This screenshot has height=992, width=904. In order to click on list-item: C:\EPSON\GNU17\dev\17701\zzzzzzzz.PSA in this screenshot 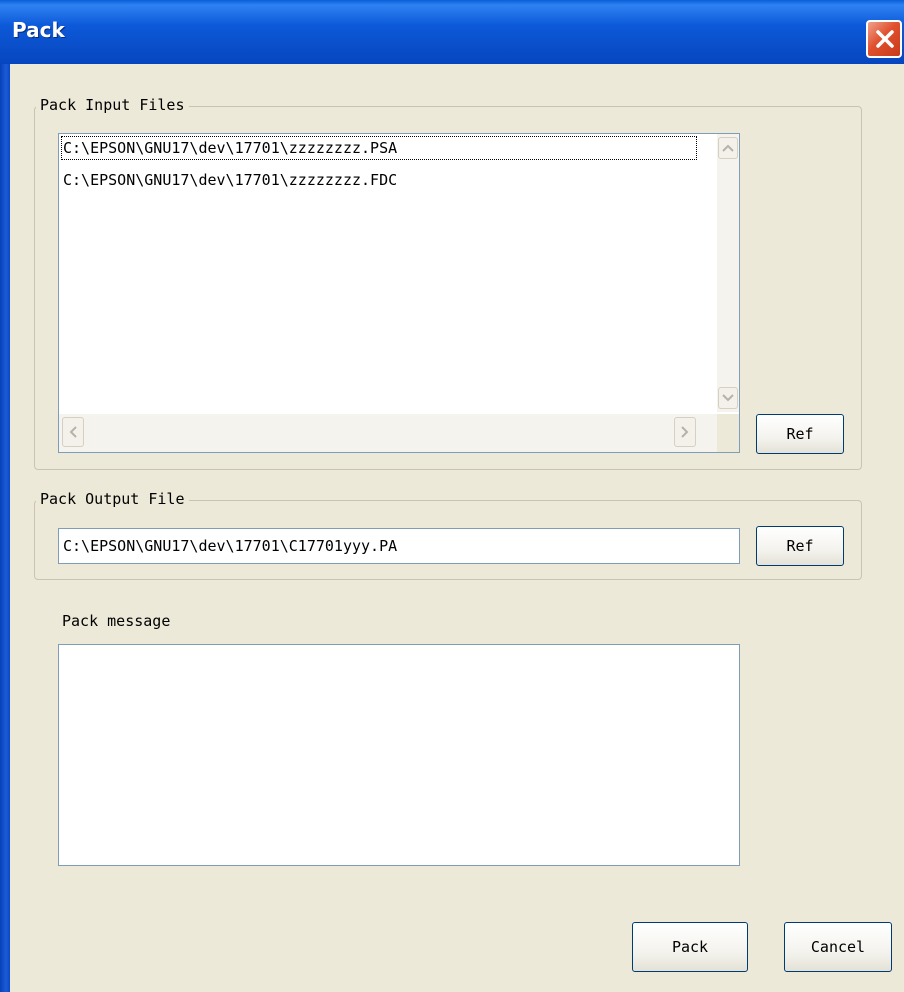, I will do `click(379, 148)`.